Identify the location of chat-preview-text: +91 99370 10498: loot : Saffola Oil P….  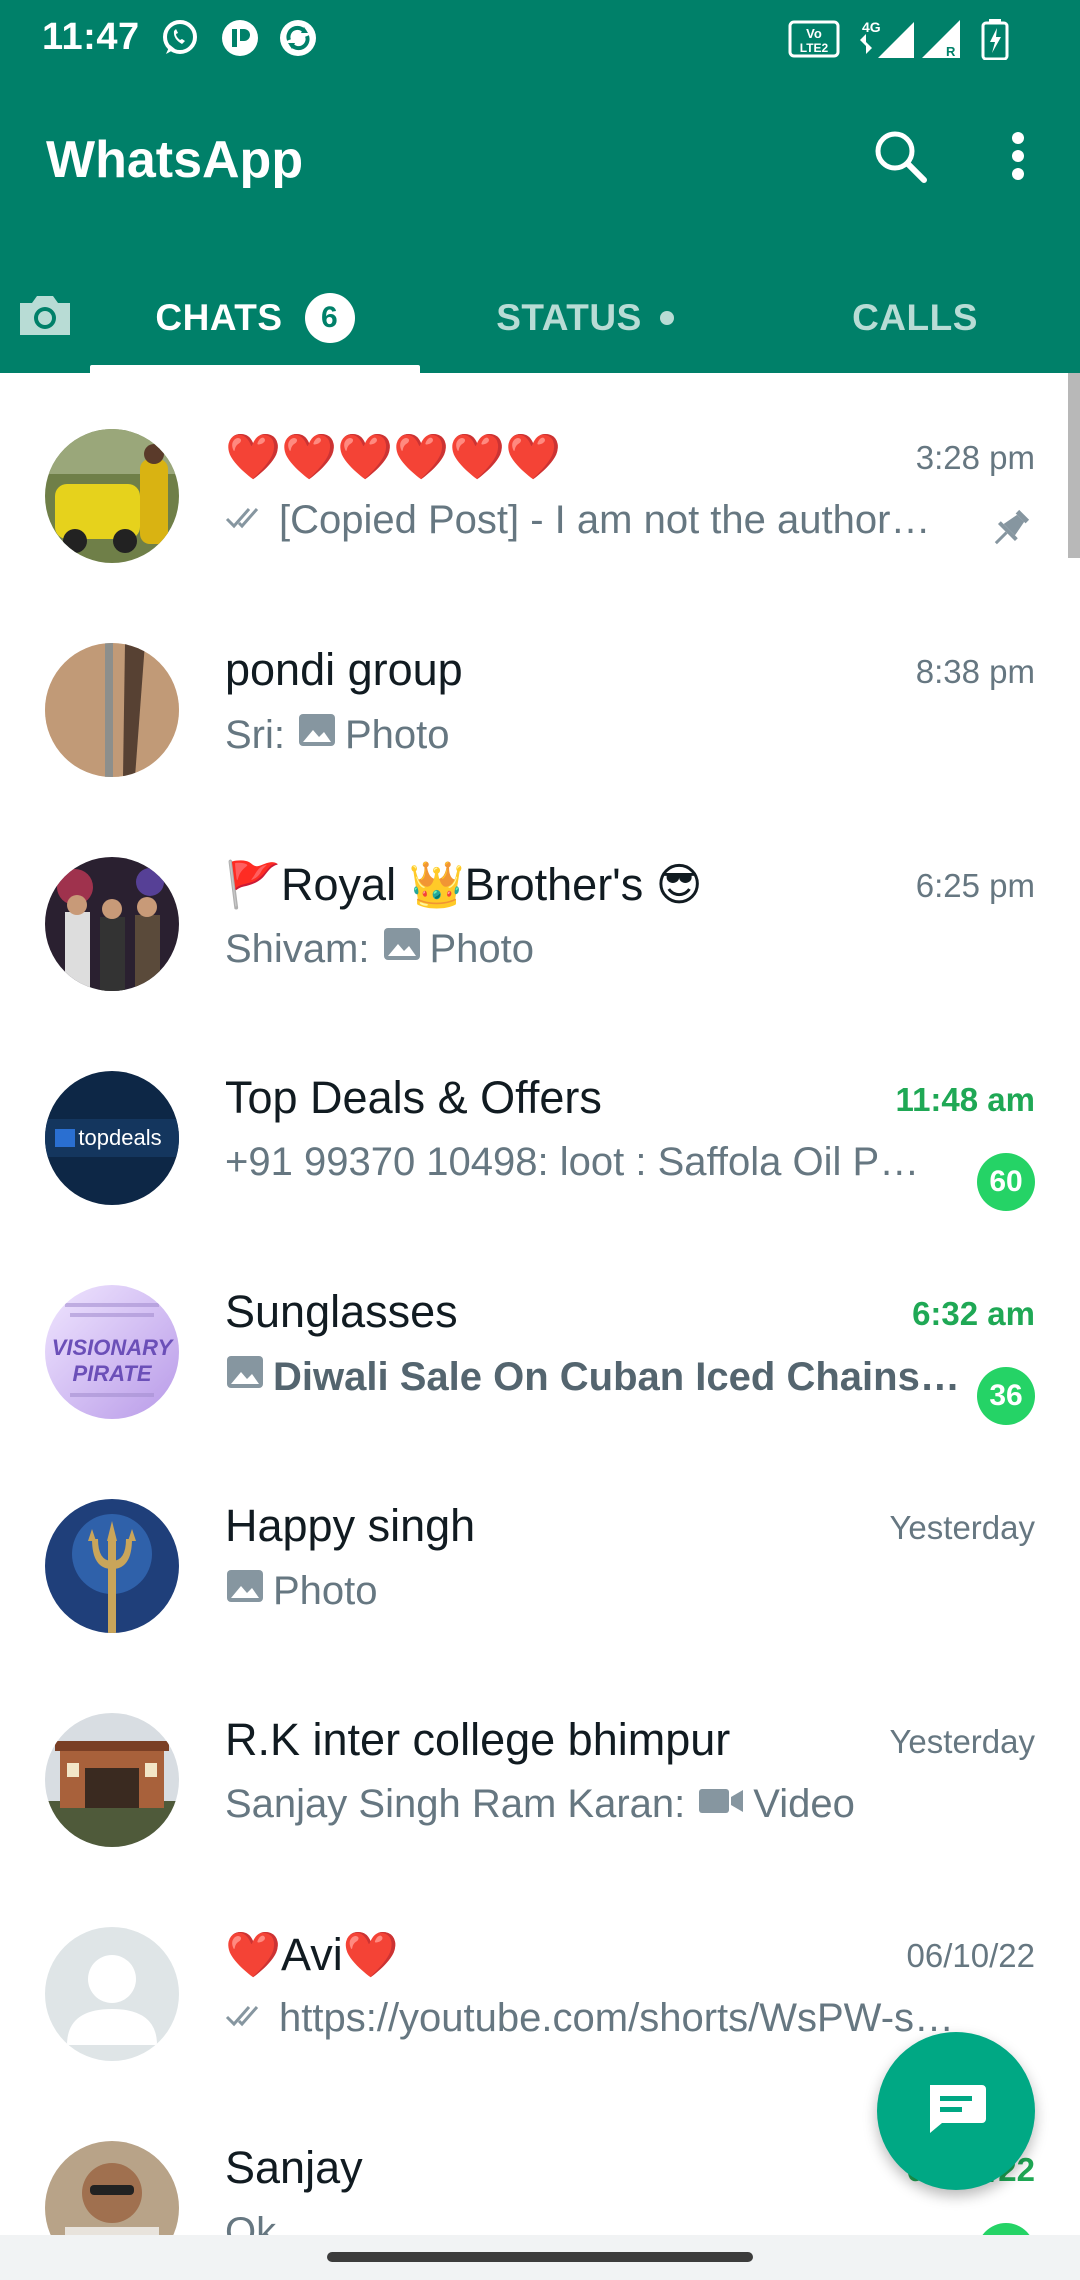
(572, 1162).